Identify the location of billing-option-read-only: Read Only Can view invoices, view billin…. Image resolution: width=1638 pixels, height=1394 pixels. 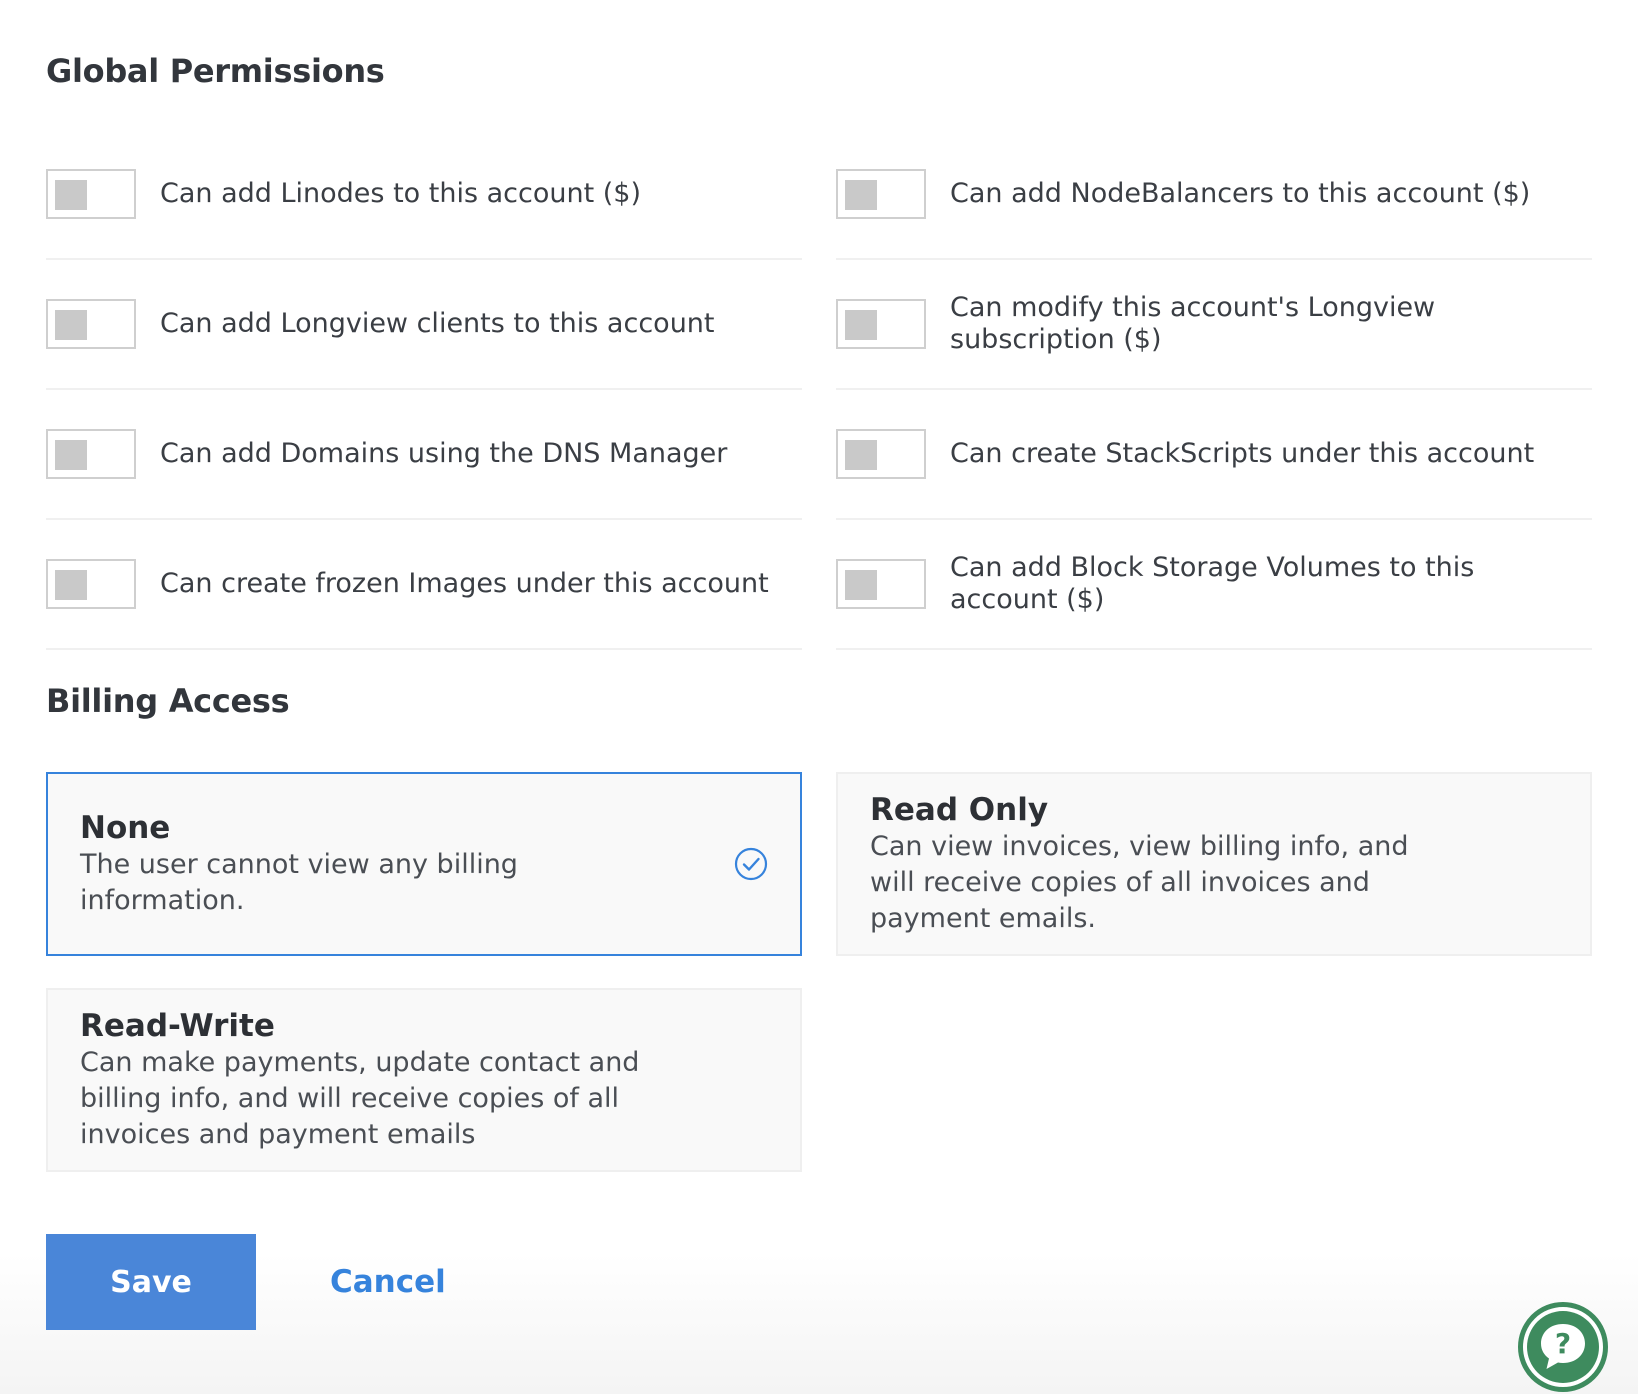
(1214, 864).